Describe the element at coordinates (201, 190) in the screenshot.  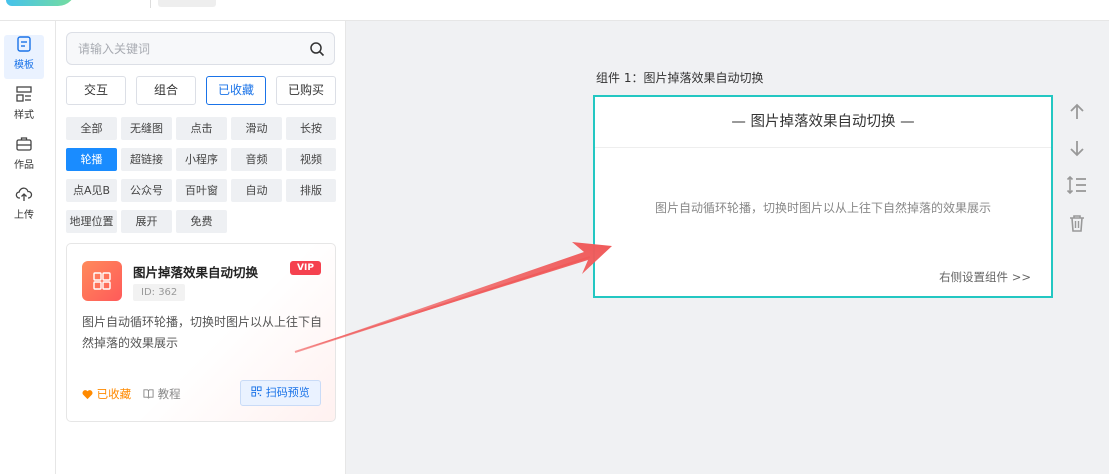
I see `tag-blinds: 百叶窗` at that location.